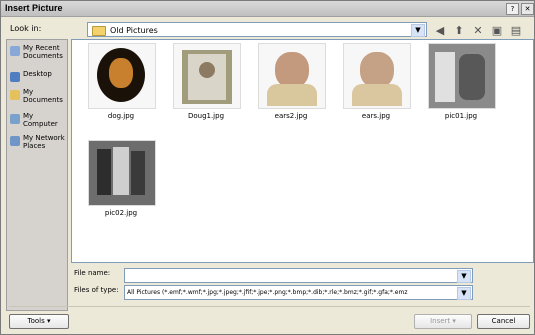  What do you see at coordinates (36, 321) in the screenshot?
I see `tools-label: Tools` at bounding box center [36, 321].